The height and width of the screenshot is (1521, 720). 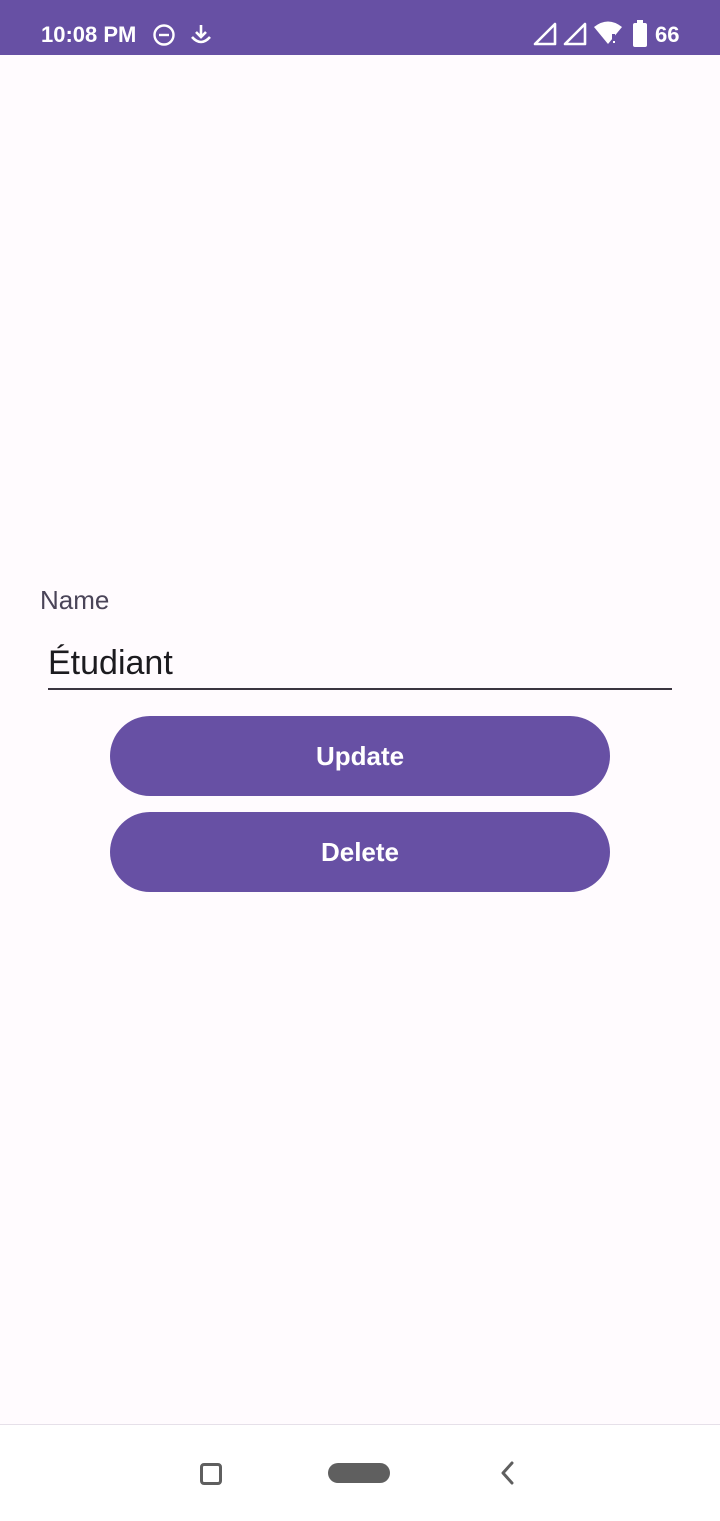 What do you see at coordinates (667, 34) in the screenshot?
I see `battery-percentage: 66` at bounding box center [667, 34].